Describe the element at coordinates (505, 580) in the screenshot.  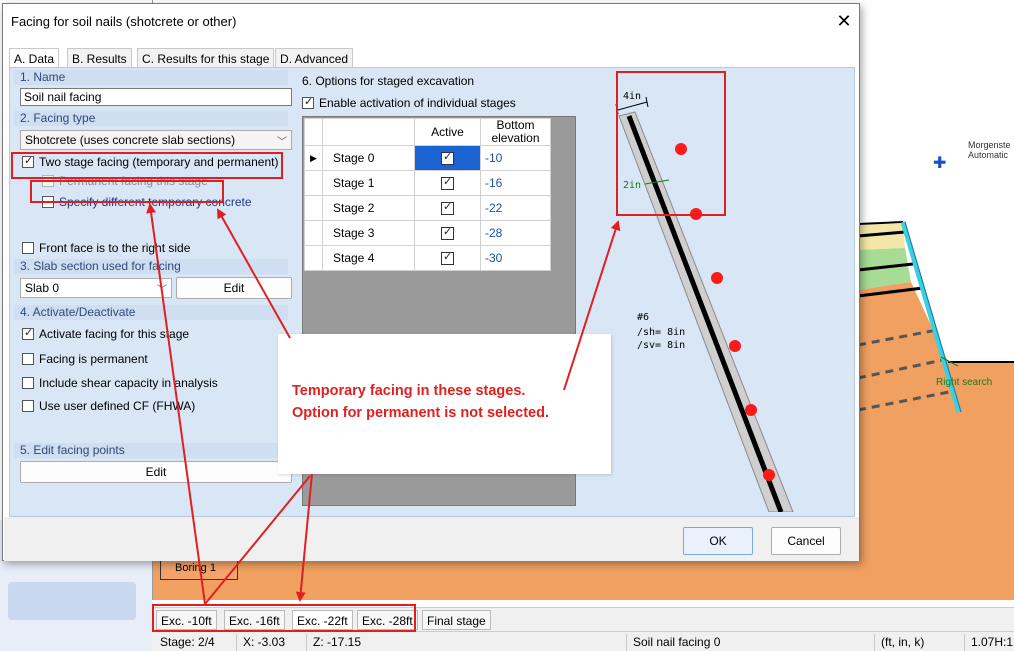
I see `soil-layer-orange-base` at that location.